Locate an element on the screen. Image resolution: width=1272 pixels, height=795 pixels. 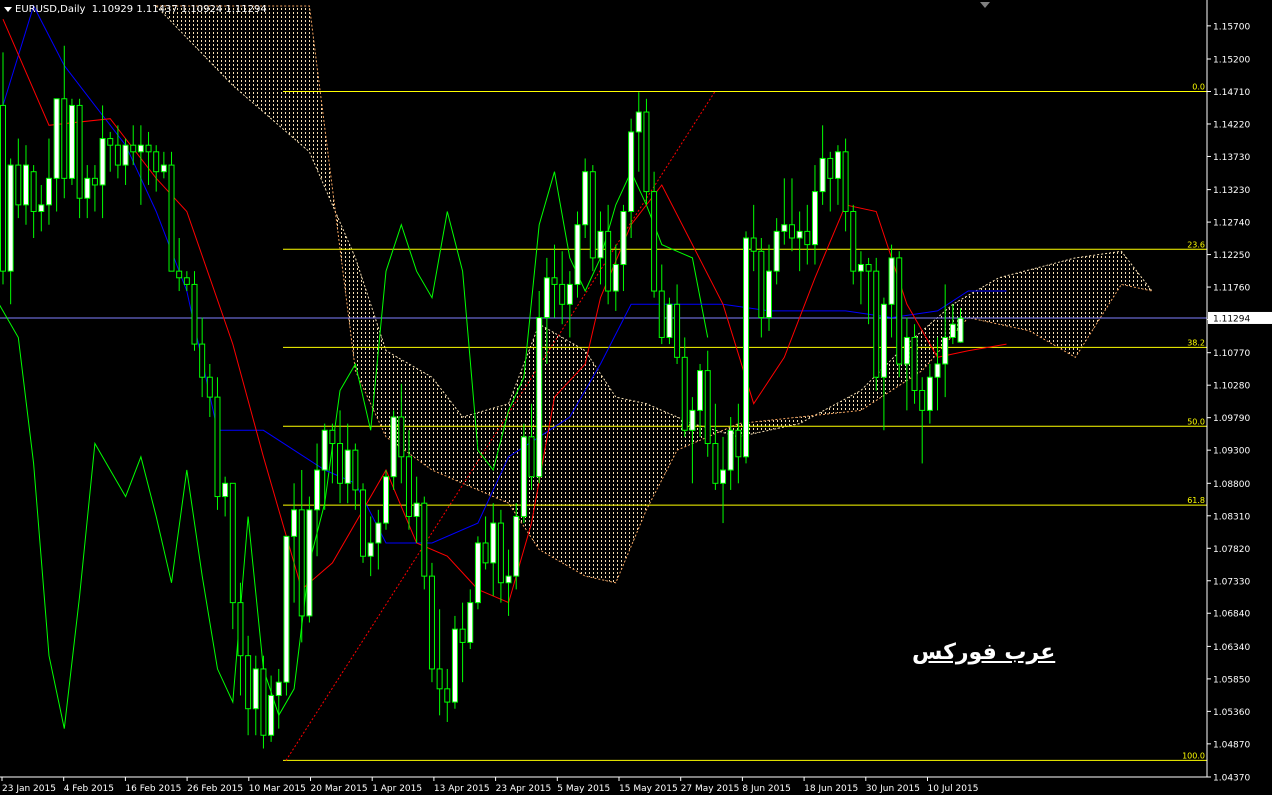
price-tick-label: 1.04370 is located at coordinates (1231, 779).